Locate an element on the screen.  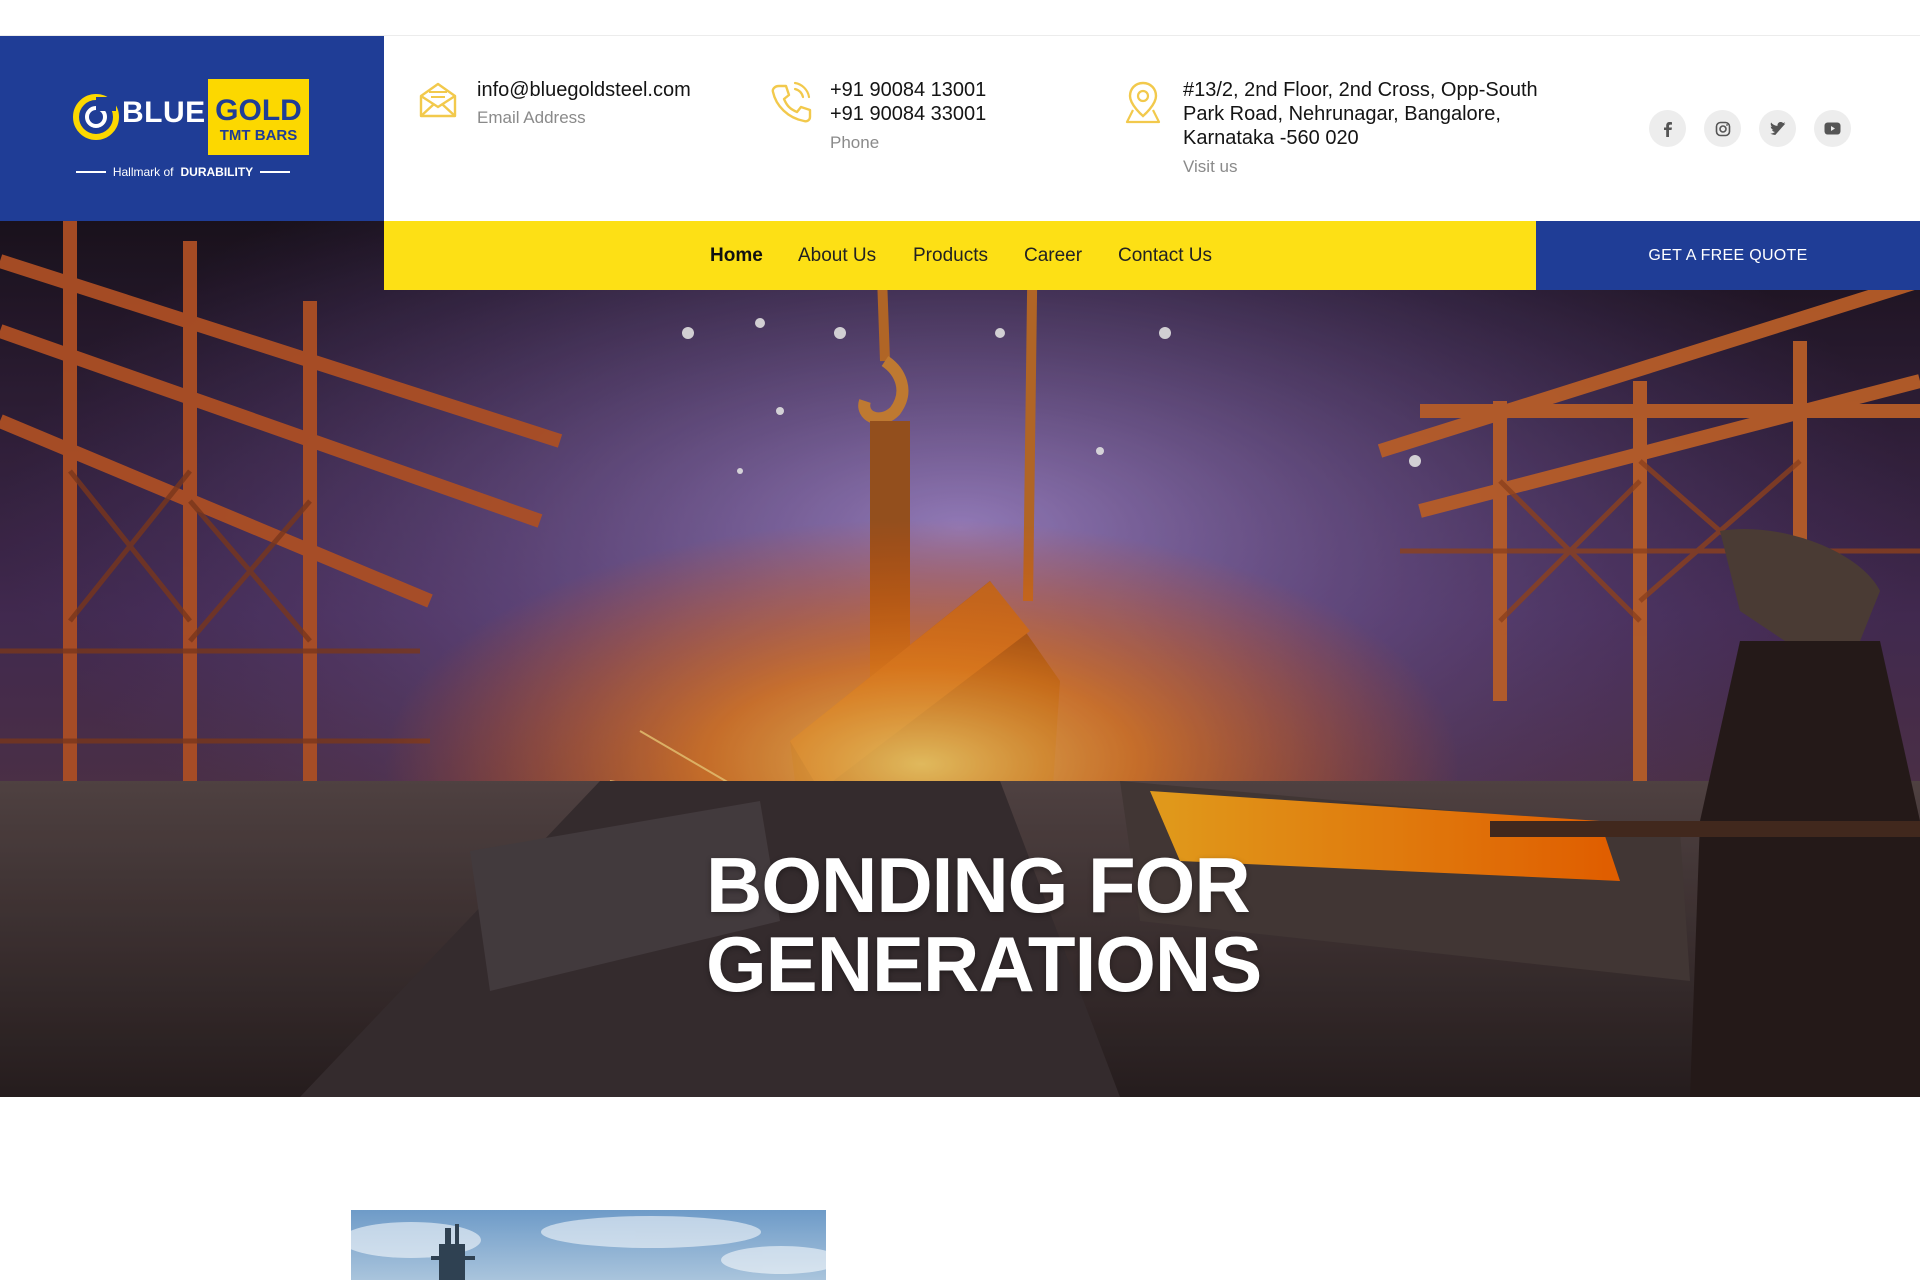
phone-link-2: +91 90084 33001 is located at coordinates (908, 114).